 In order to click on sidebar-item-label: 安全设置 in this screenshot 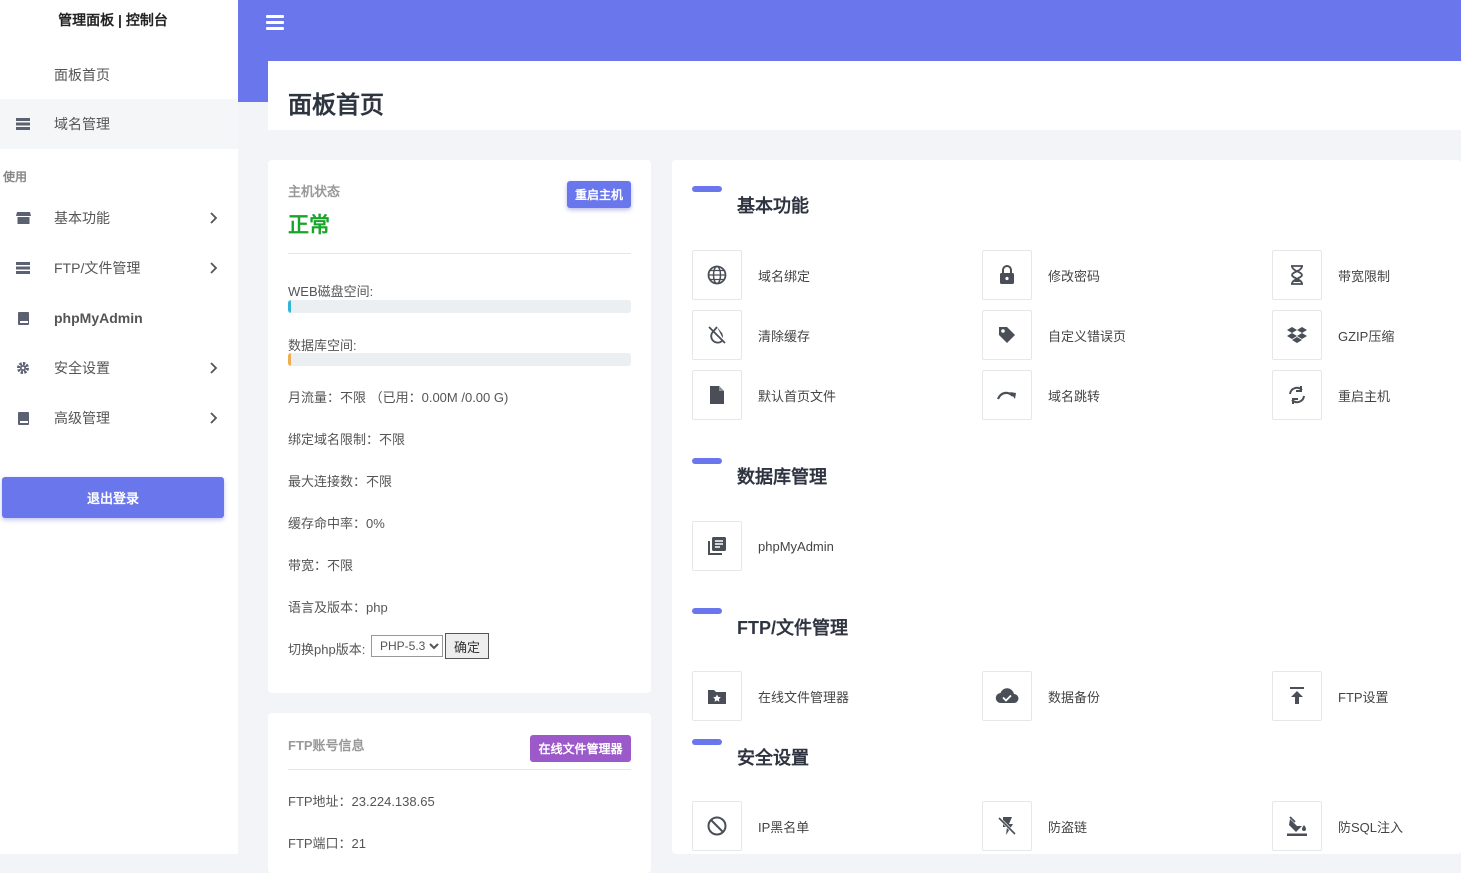, I will do `click(82, 368)`.